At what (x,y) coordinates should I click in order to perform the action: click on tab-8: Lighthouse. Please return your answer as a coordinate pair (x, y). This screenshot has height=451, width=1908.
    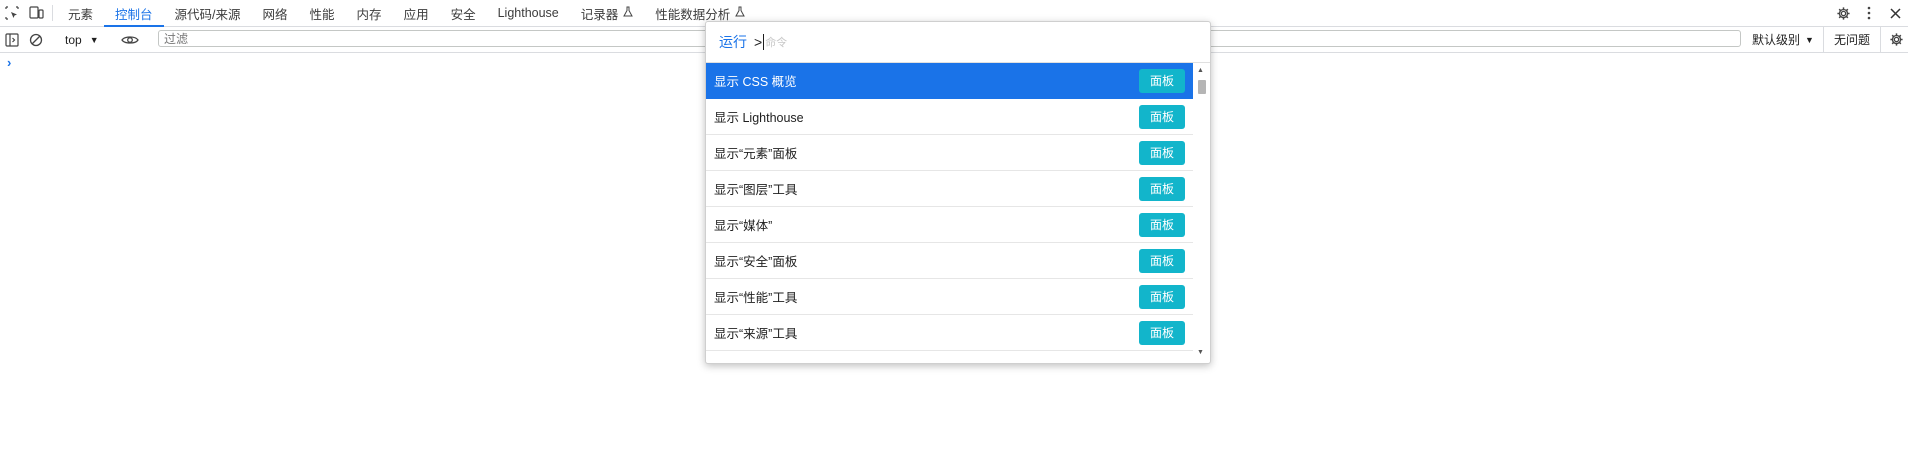
    Looking at the image, I should click on (528, 13).